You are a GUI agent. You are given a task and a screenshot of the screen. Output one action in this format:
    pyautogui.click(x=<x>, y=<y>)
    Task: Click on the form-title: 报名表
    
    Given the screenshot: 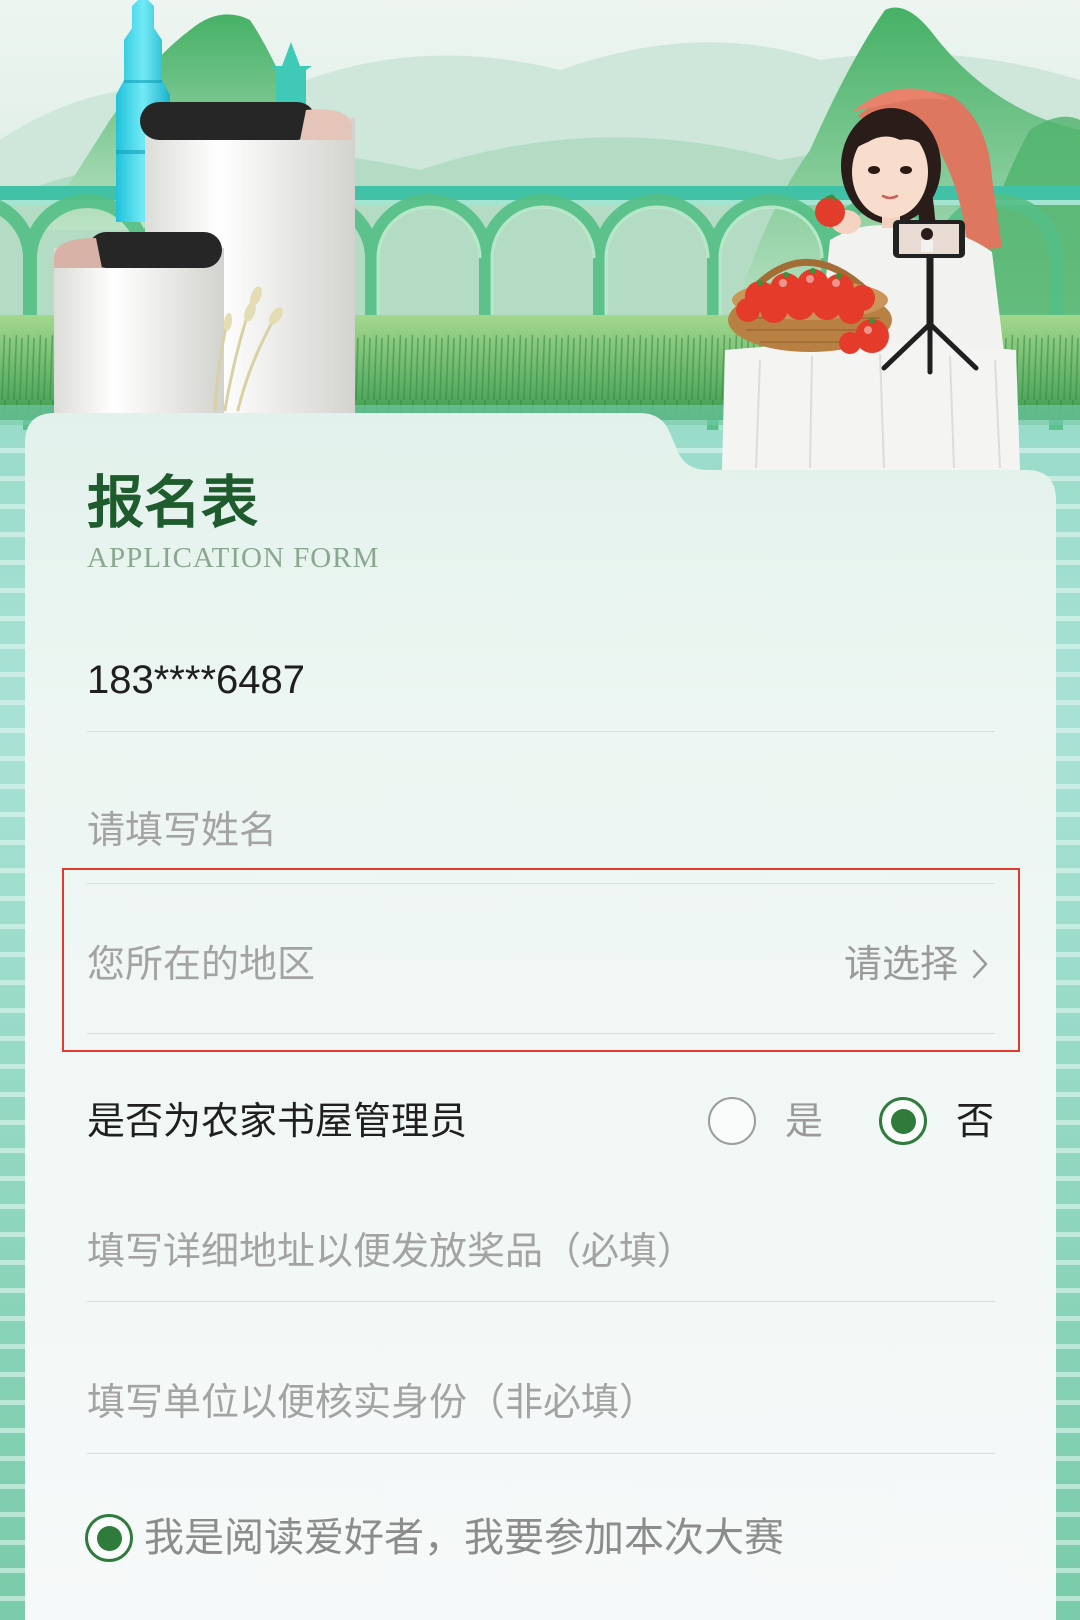 What is the action you would take?
    pyautogui.click(x=172, y=503)
    